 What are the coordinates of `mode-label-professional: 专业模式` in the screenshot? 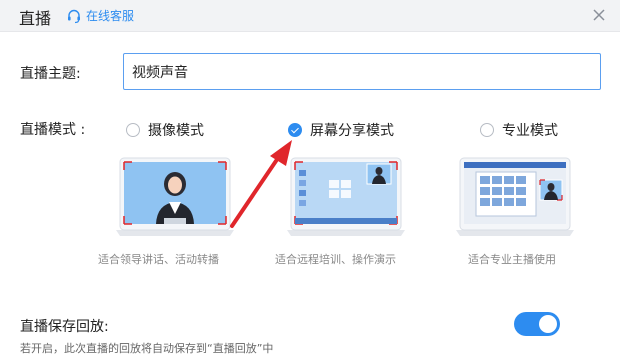 It's located at (530, 130).